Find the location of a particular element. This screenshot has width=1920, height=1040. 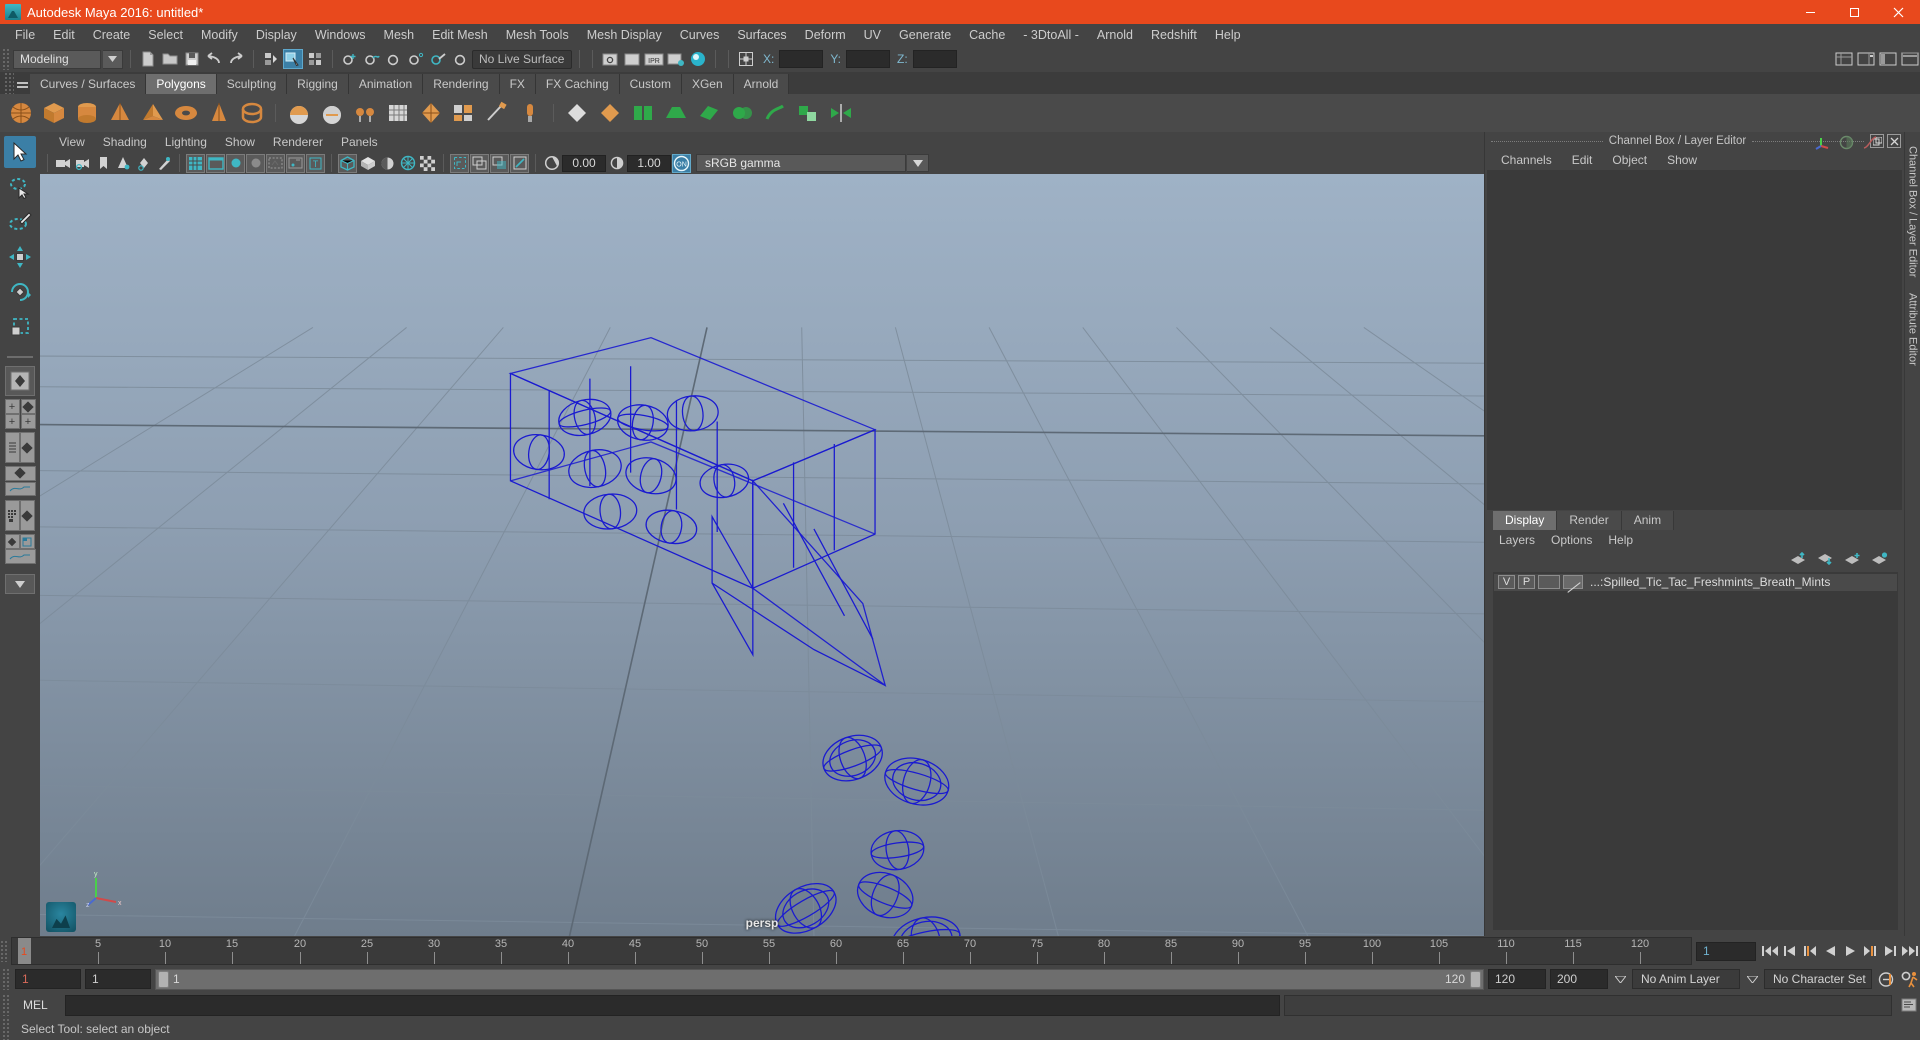

range-slider-grip is located at coordinates (6, 979).